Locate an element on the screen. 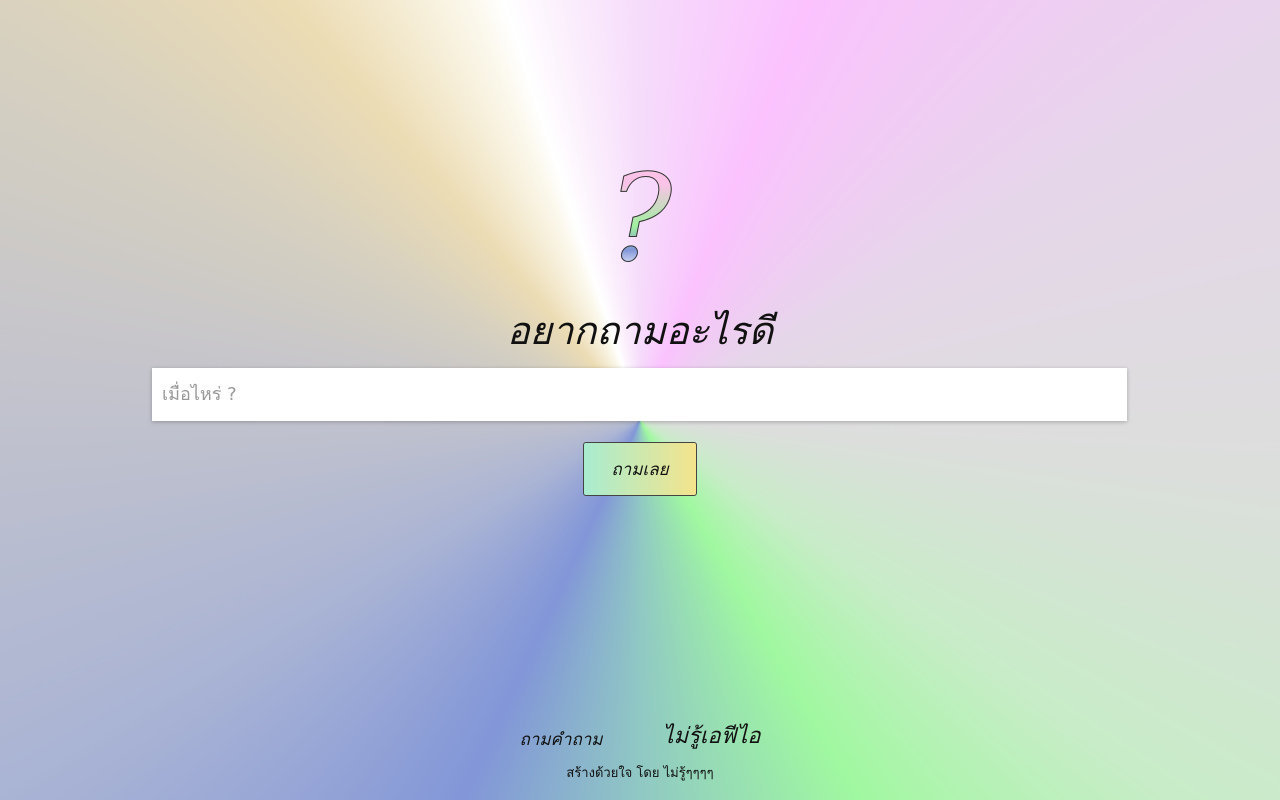  ask-question-link: ถามคำถาม is located at coordinates (561, 739).